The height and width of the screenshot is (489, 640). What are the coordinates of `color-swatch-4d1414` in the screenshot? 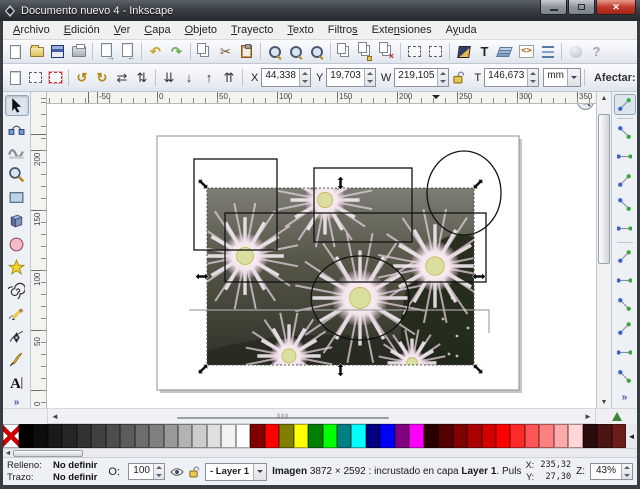 It's located at (604, 436).